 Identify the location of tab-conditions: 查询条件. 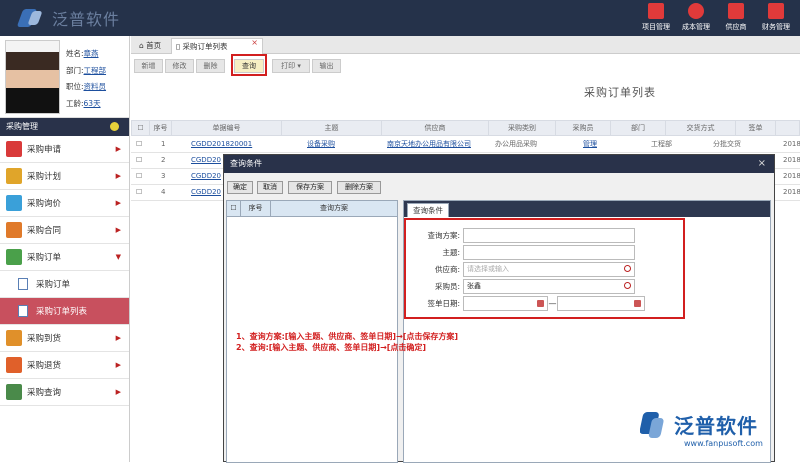
(428, 210).